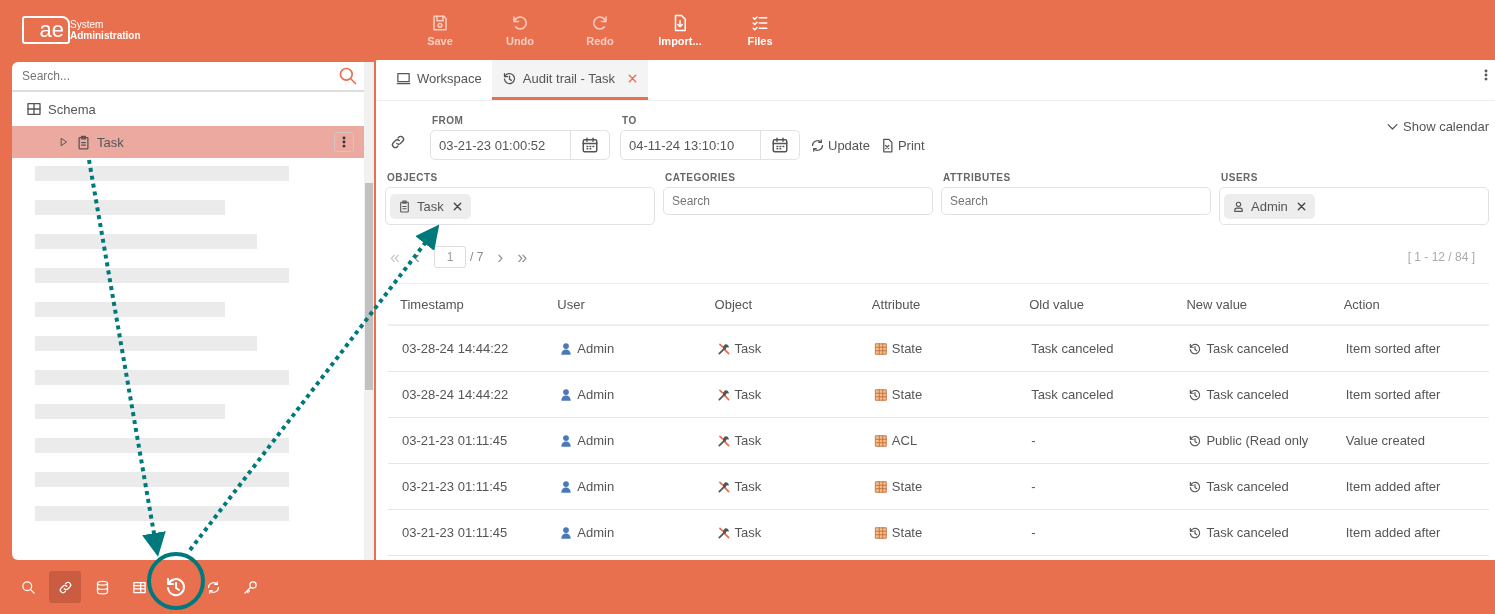 This screenshot has width=1495, height=614. Describe the element at coordinates (403, 78) in the screenshot. I see `monitor-icon` at that location.